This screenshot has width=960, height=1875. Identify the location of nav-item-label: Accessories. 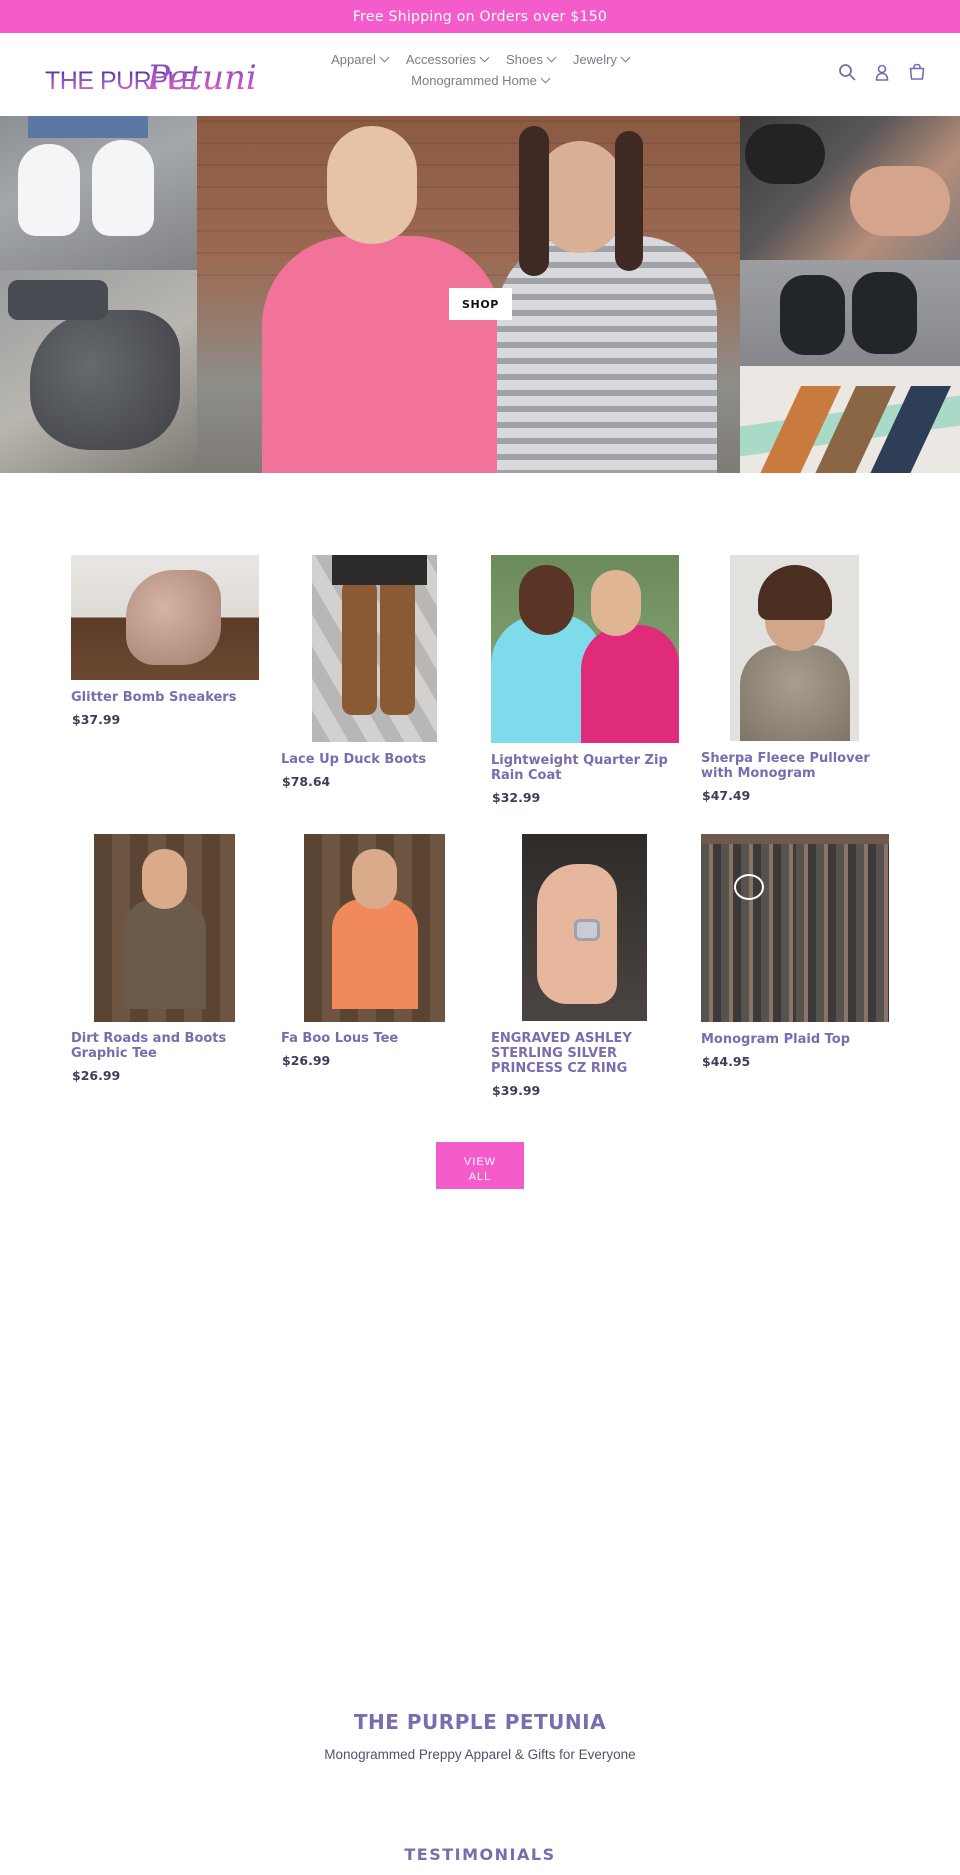
(440, 59).